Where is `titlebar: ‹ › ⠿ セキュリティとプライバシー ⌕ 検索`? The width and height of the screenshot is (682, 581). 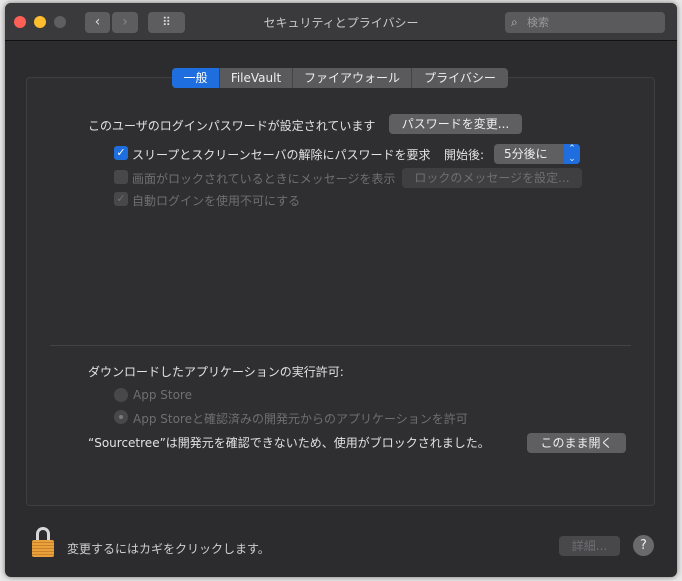 titlebar: ‹ › ⠿ セキュリティとプライバシー ⌕ 検索 is located at coordinates (341, 22).